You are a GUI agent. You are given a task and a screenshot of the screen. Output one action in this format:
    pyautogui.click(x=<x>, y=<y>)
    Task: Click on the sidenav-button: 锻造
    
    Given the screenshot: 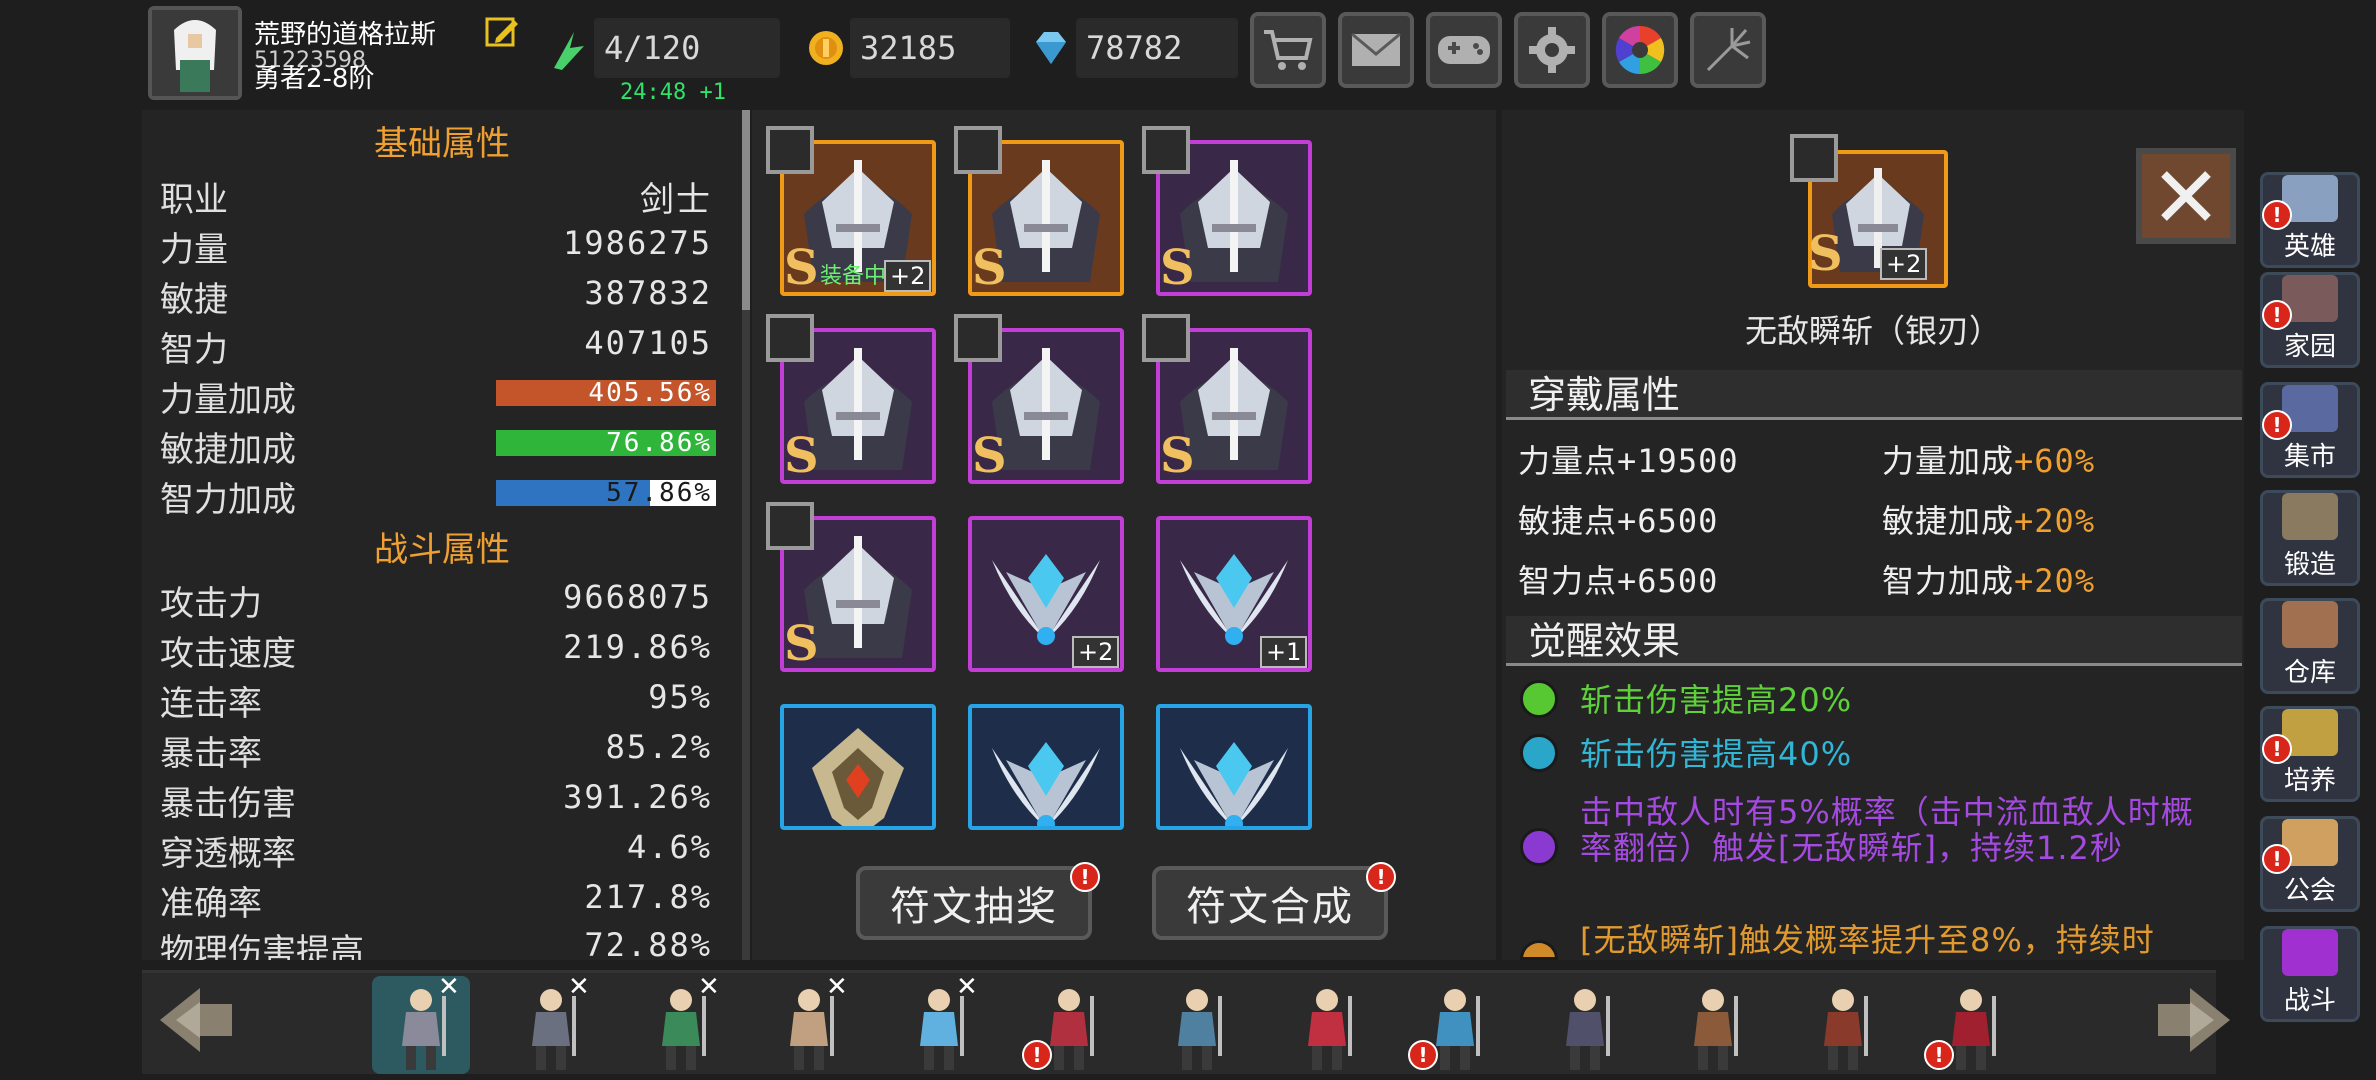 What is the action you would take?
    pyautogui.click(x=2310, y=538)
    